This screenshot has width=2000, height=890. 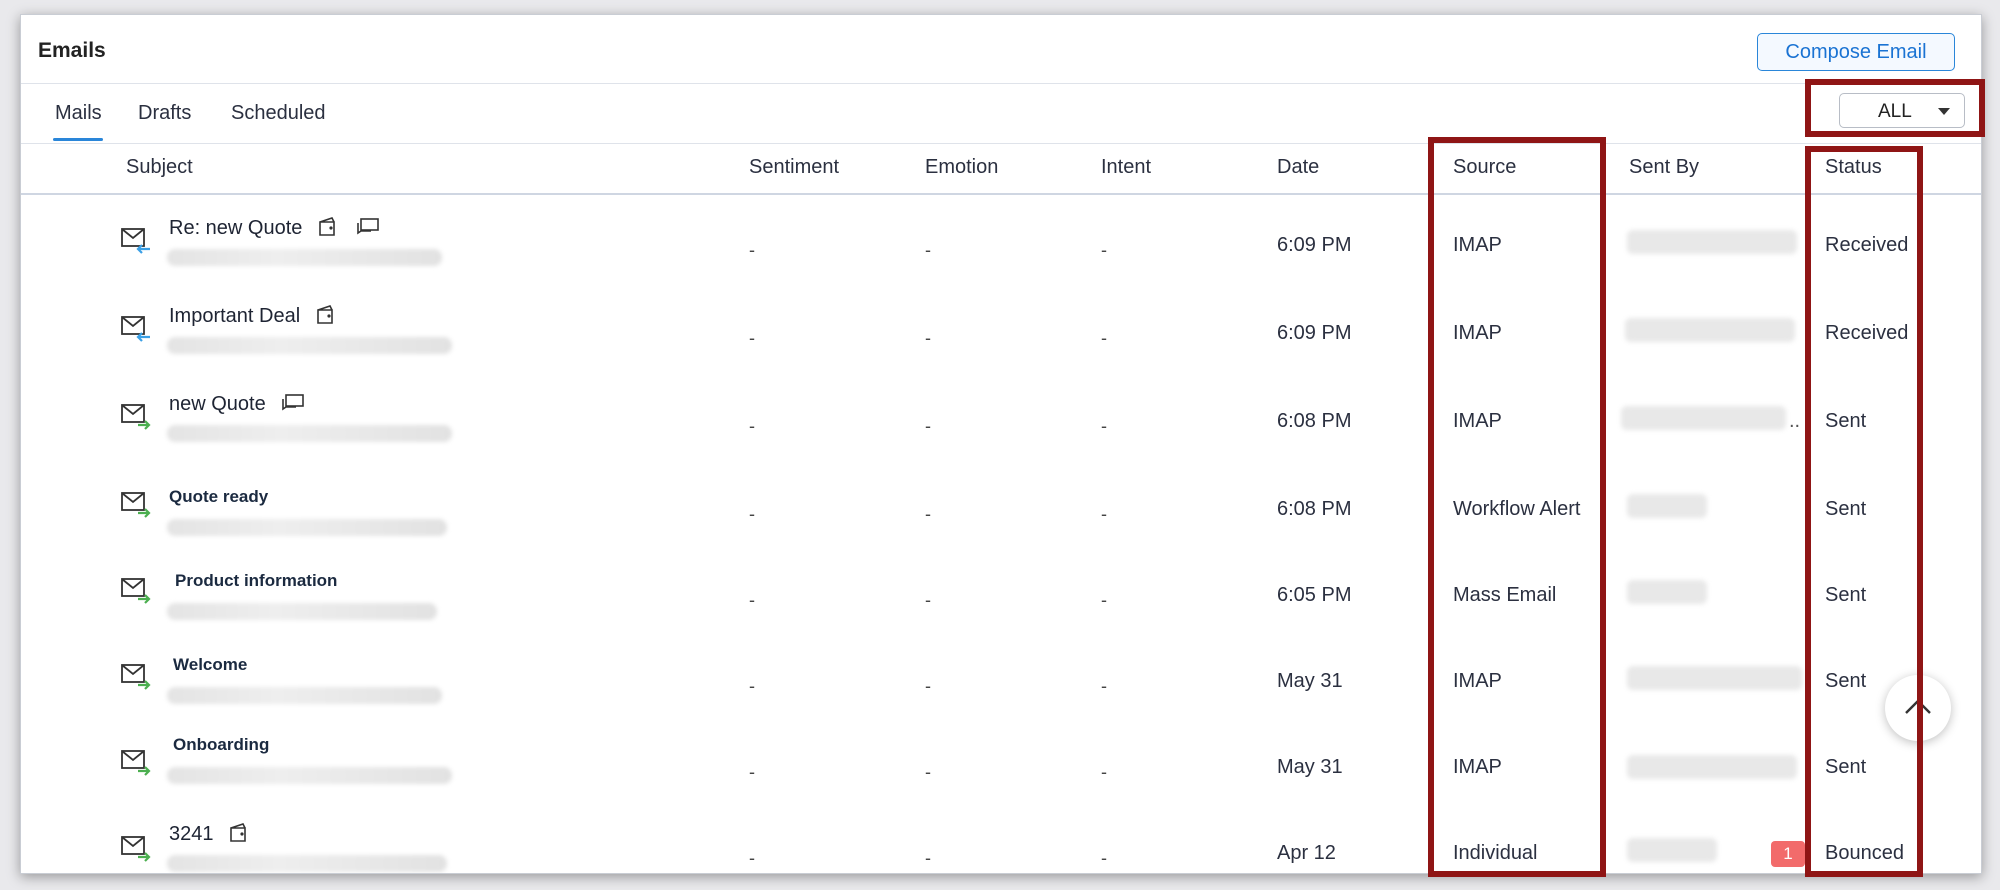 I want to click on table-row: Welcome - - - May 31 IMAP Sent, so click(x=1001, y=685).